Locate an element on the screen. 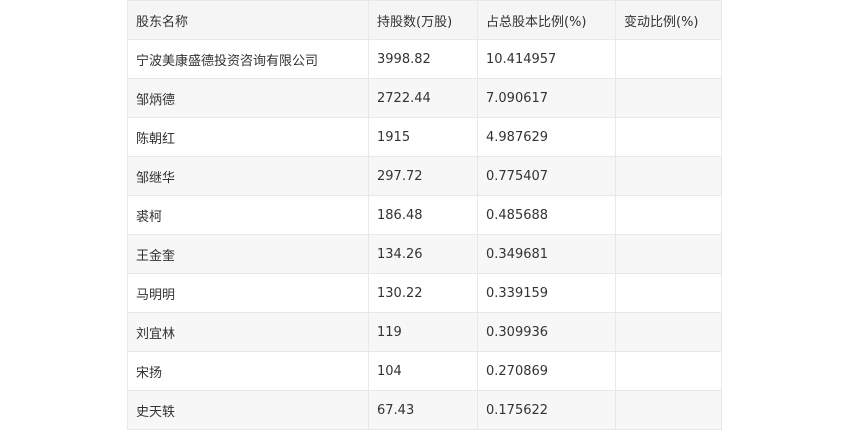 This screenshot has width=850, height=430. table-row: 刘宜林 119 0.309936 is located at coordinates (424, 332).